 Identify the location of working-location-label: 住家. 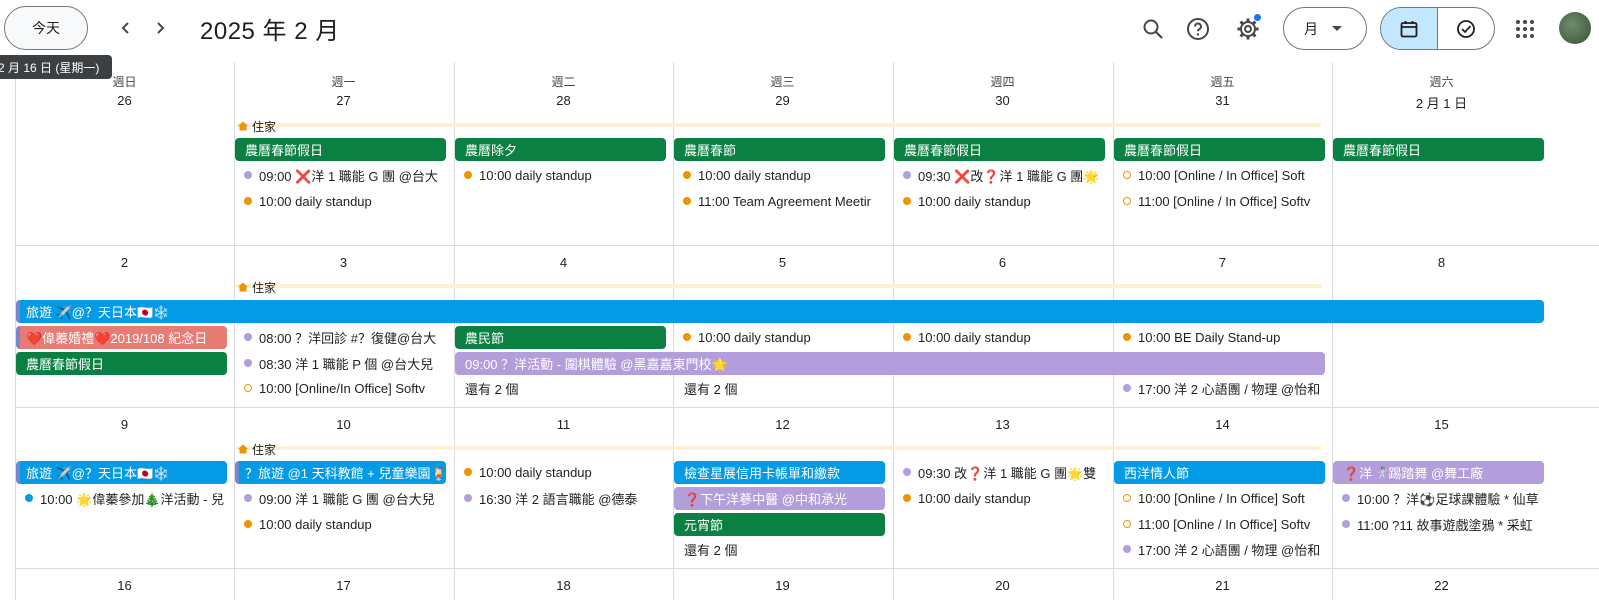
(264, 287).